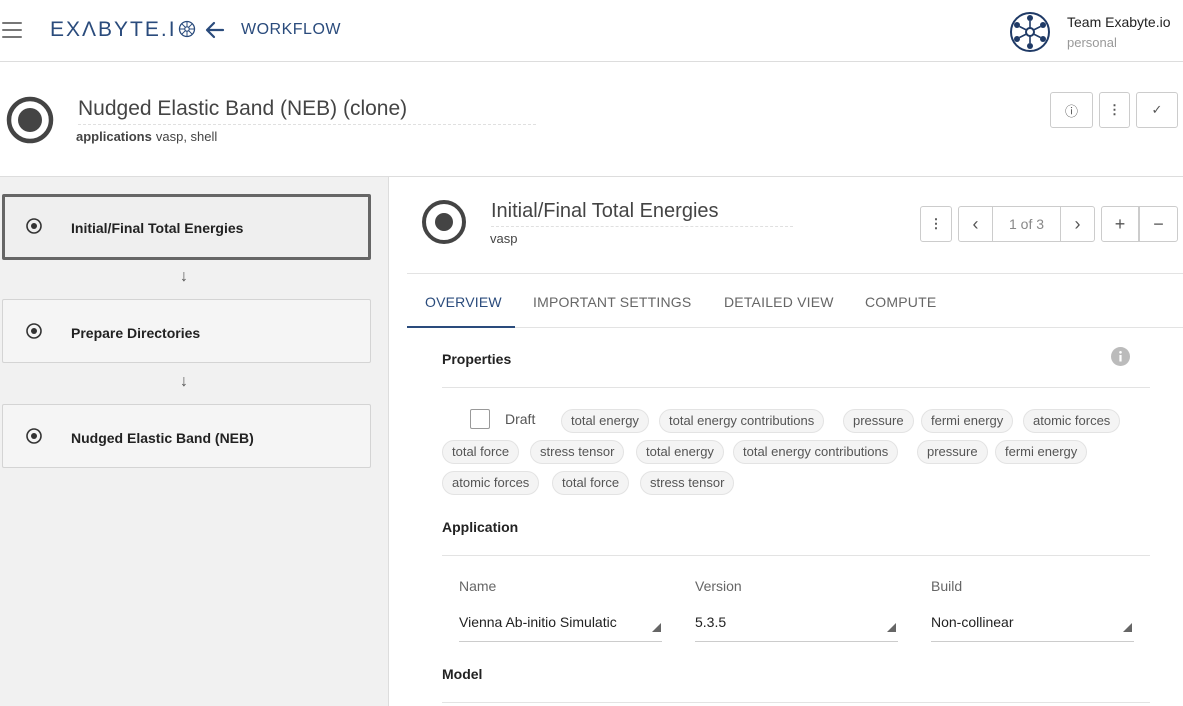 The height and width of the screenshot is (706, 1183). What do you see at coordinates (113, 29) in the screenshot?
I see `brand-text: EXΛBYTE.I` at bounding box center [113, 29].